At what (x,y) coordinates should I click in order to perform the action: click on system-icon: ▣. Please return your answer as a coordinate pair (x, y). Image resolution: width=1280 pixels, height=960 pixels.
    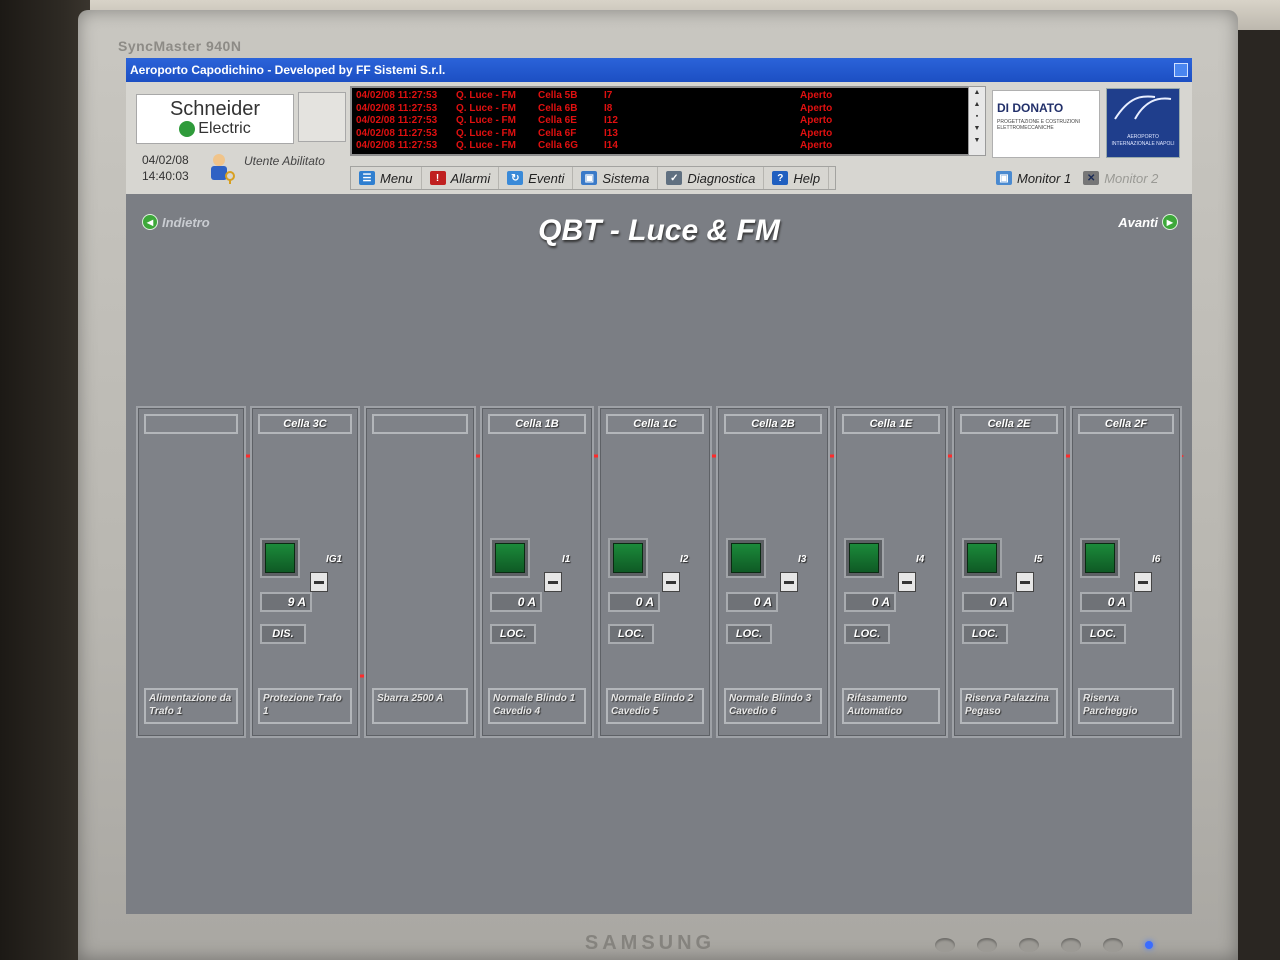
    Looking at the image, I should click on (589, 178).